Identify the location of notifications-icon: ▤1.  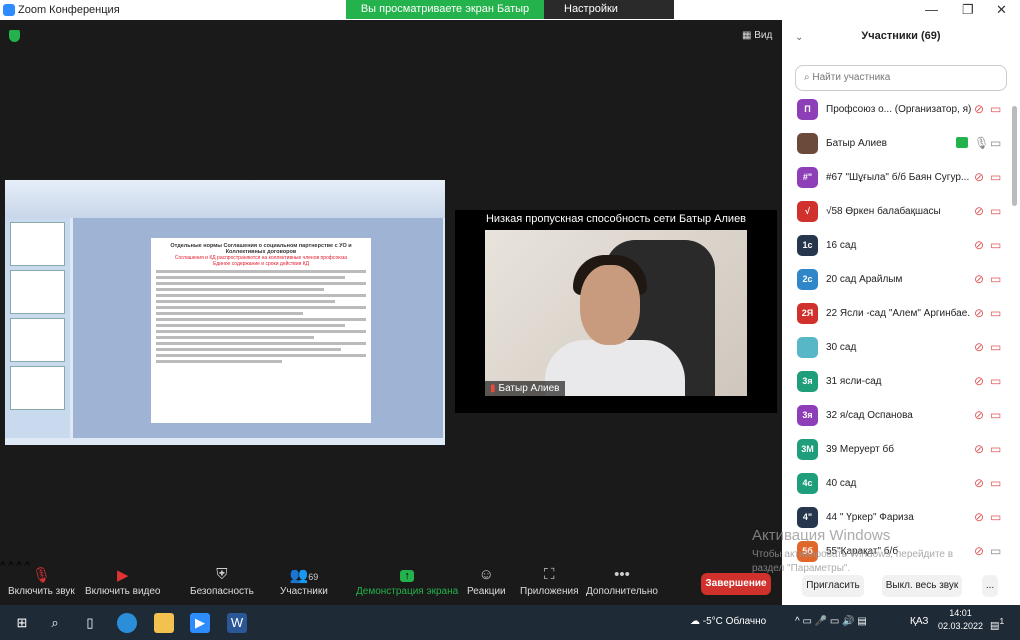
(997, 623).